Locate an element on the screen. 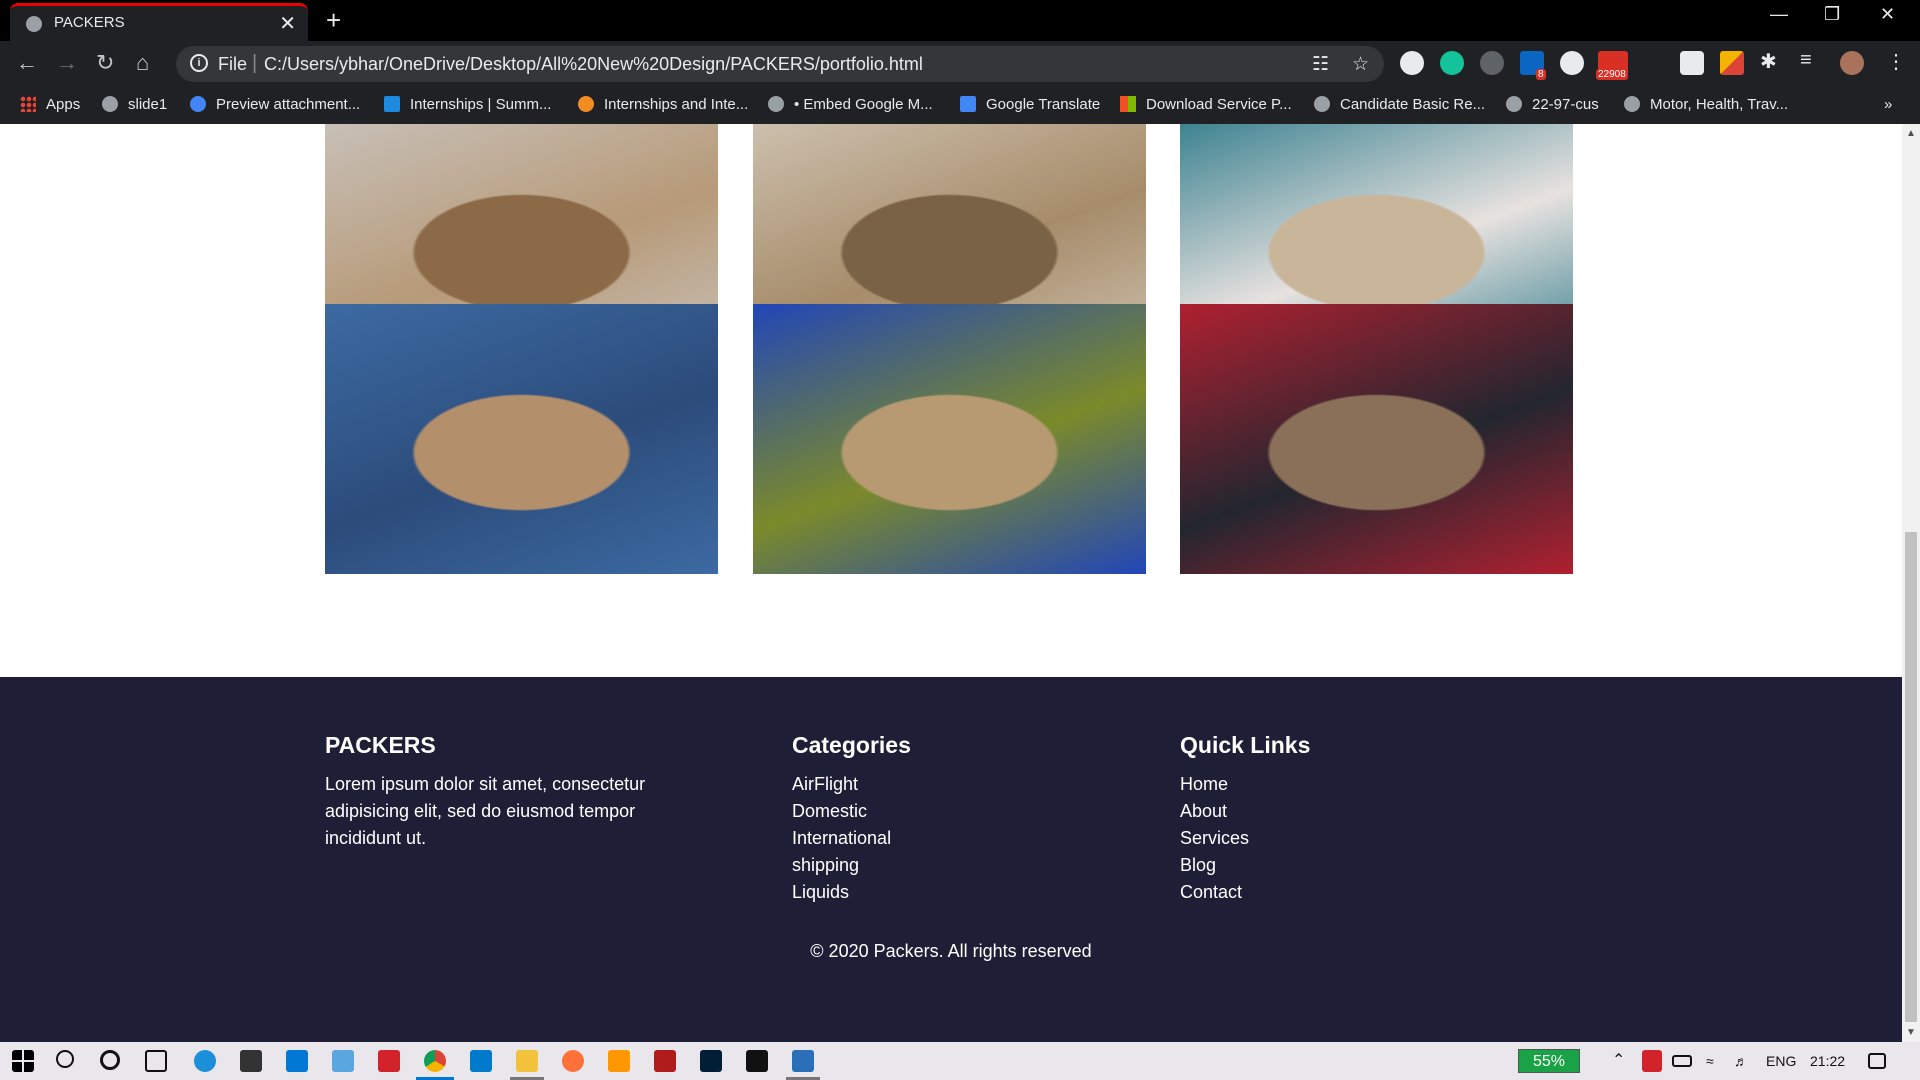 The height and width of the screenshot is (1080, 1920). category-link: AirFlight is located at coordinates (841, 784).